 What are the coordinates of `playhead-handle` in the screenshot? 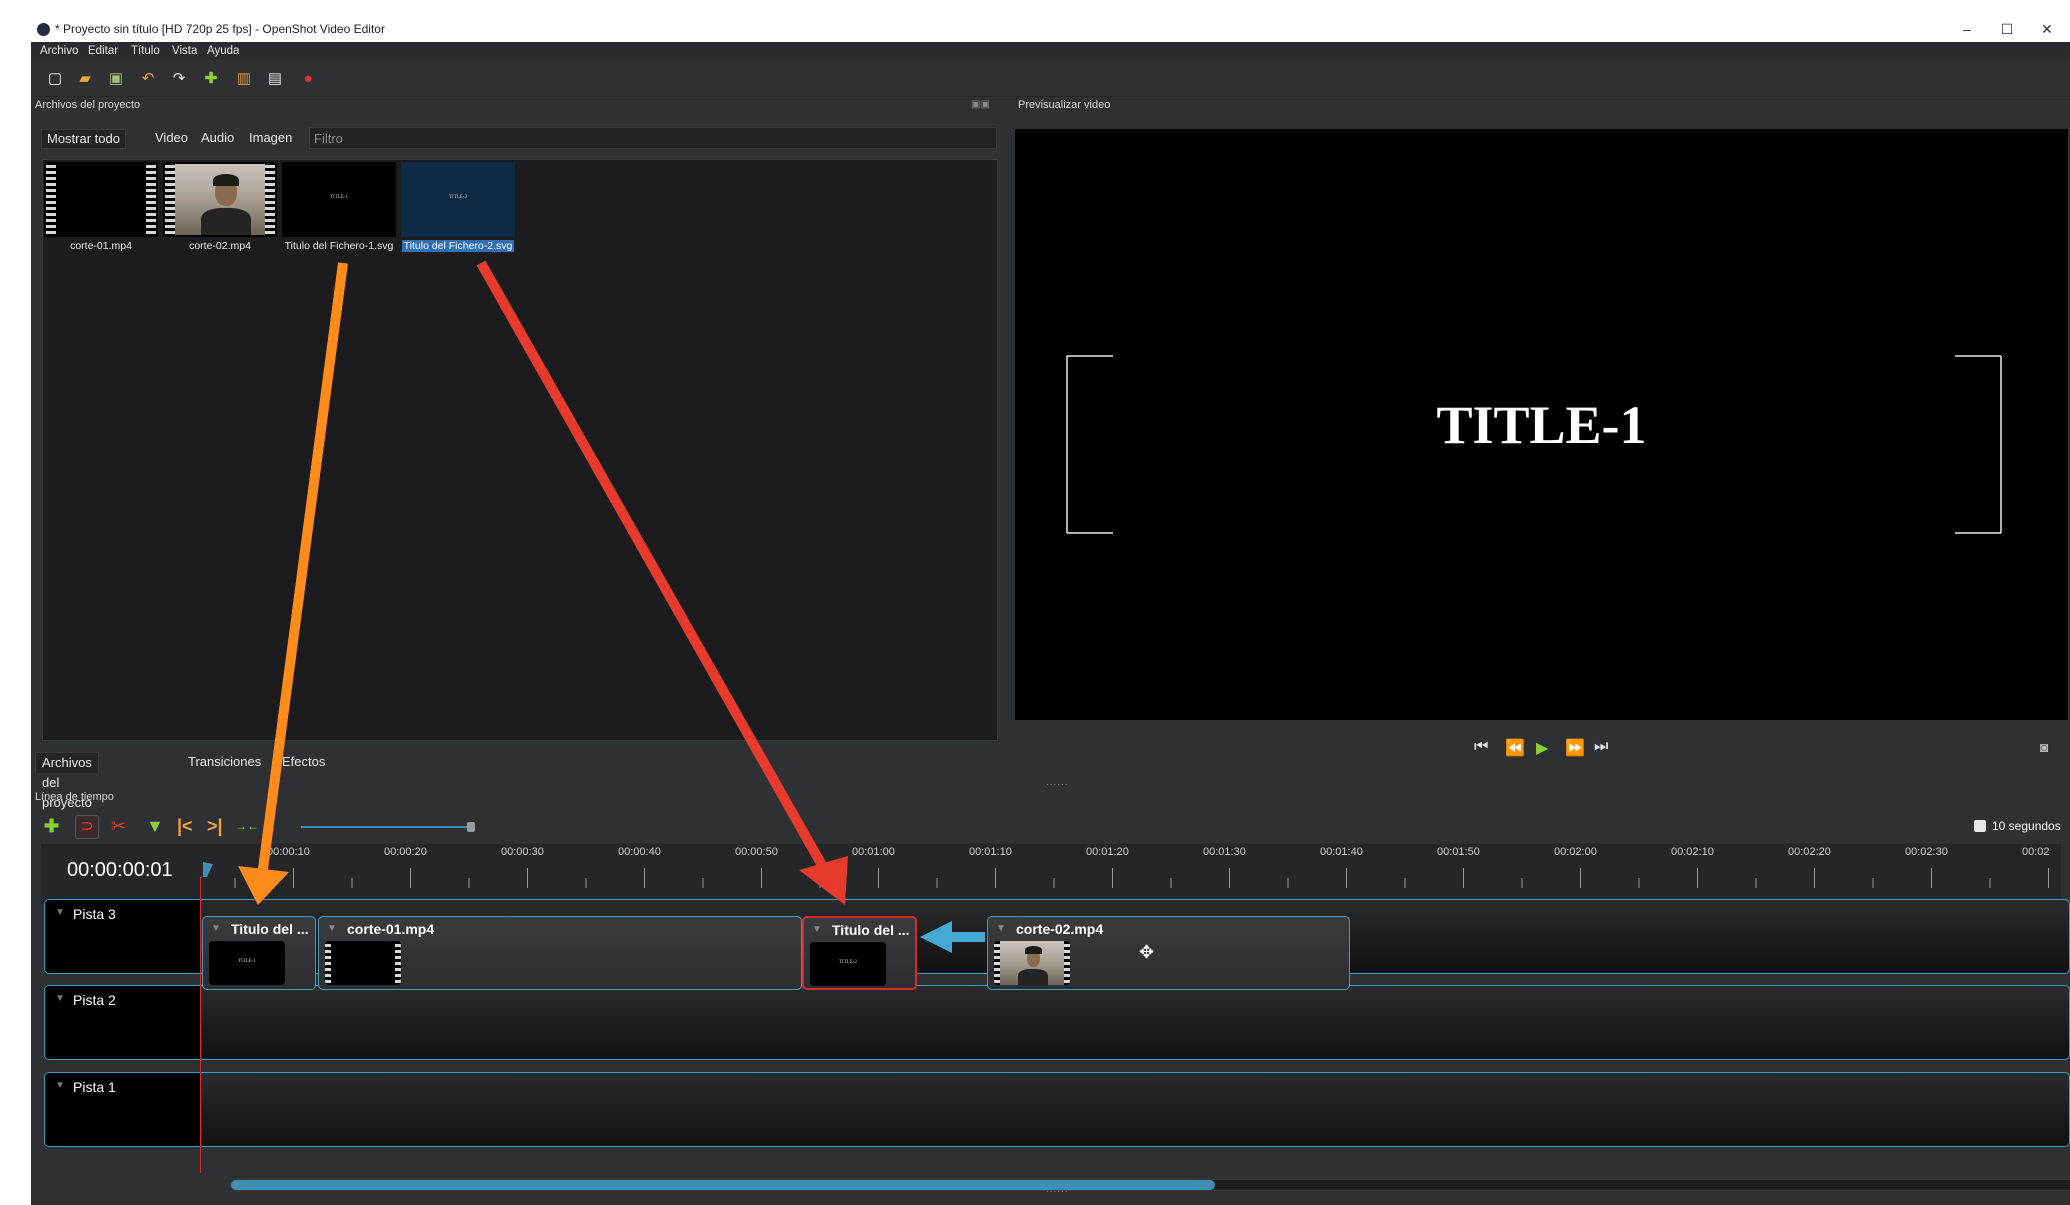 It's located at (208, 869).